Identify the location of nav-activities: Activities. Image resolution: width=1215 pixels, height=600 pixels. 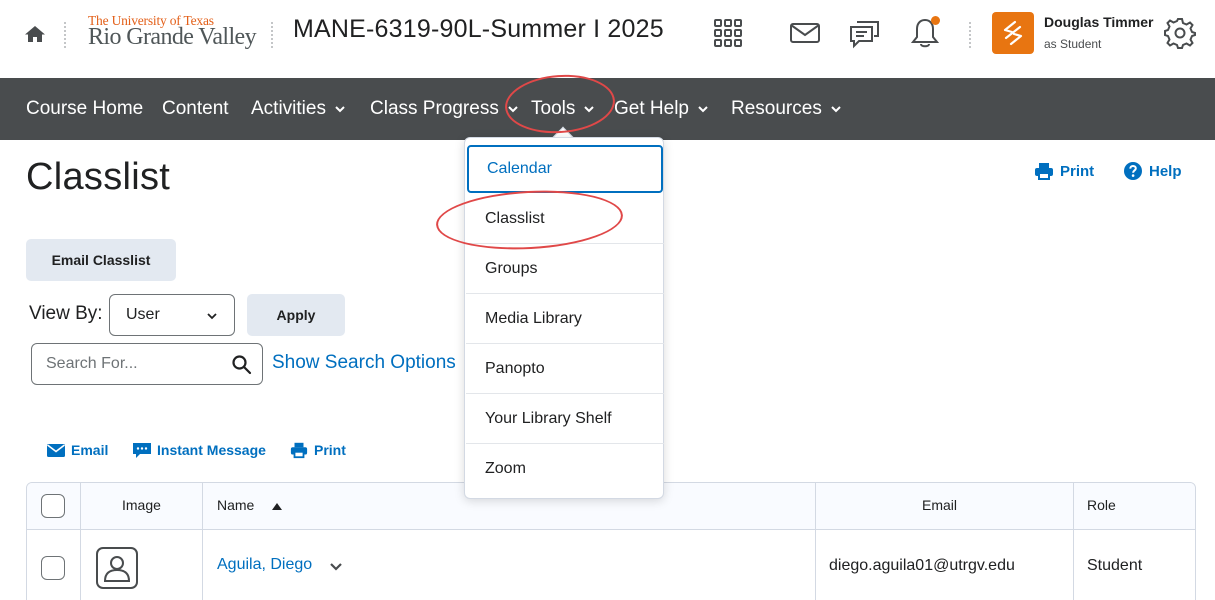
(298, 109).